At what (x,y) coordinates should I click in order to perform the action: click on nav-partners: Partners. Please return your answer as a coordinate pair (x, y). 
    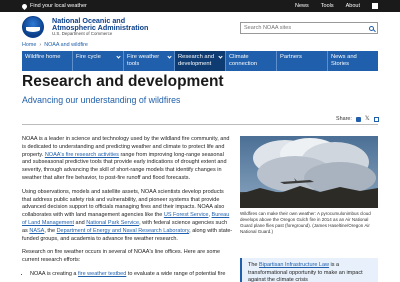
    Looking at the image, I should click on (302, 61).